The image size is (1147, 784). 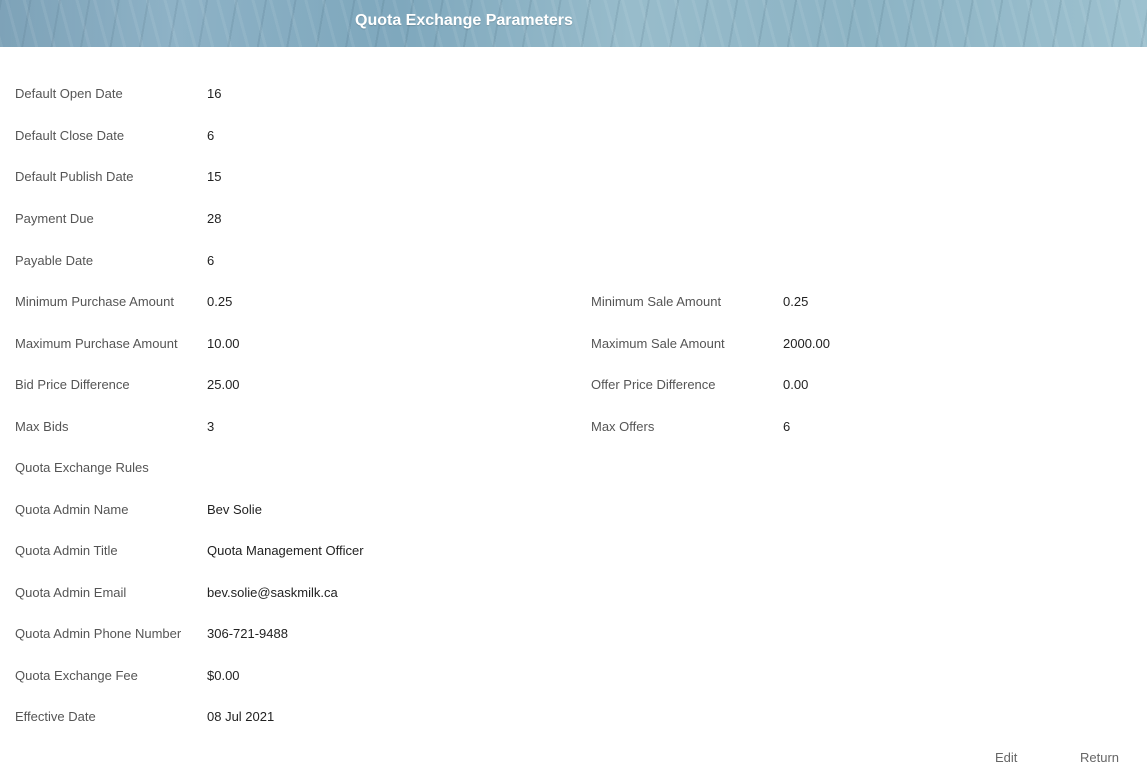 What do you see at coordinates (214, 218) in the screenshot?
I see `payment-due-value: 28` at bounding box center [214, 218].